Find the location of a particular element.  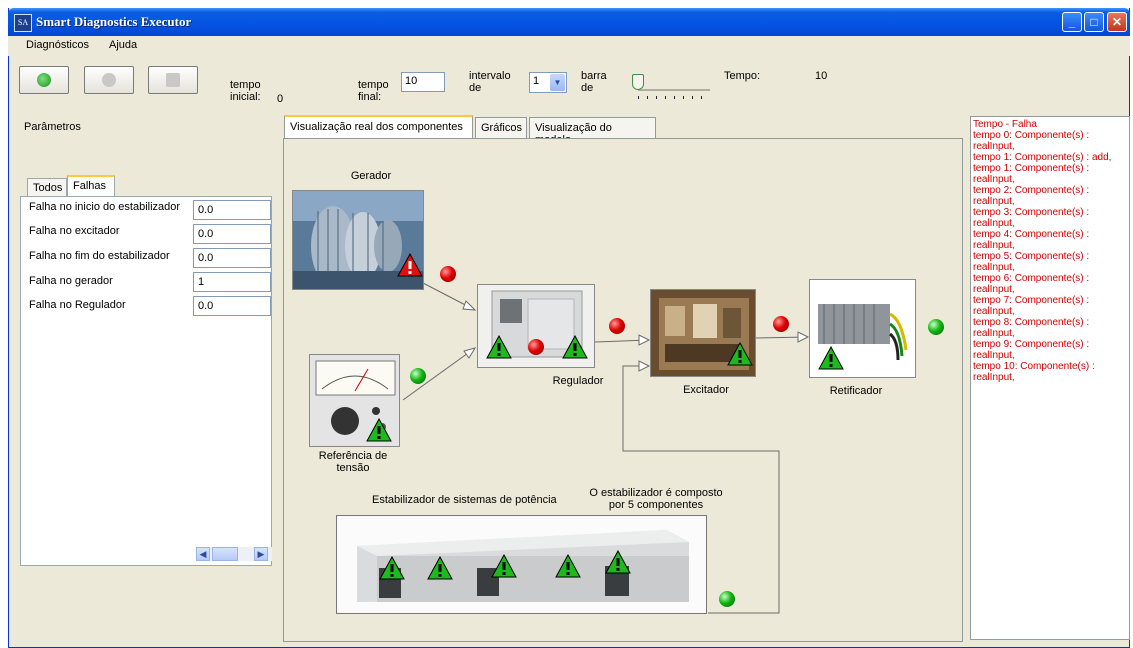

tab-todos: Todos is located at coordinates (47, 188).